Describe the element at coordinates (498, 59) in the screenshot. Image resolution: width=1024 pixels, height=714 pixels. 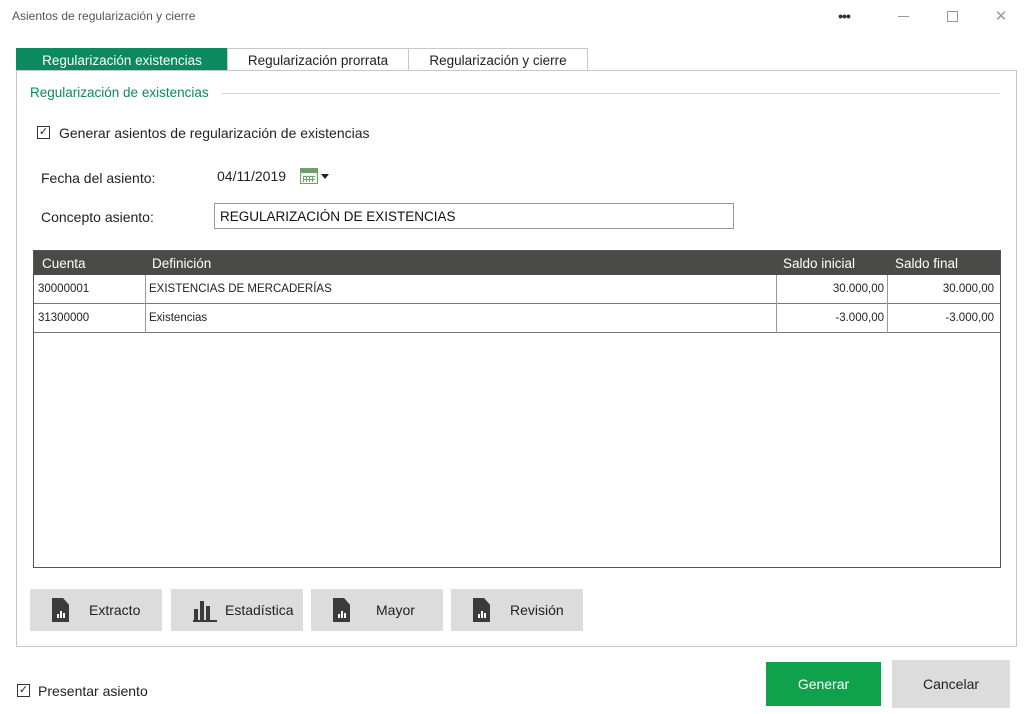
I see `tab-regularizacion-cierre: Regularización y cierre` at that location.